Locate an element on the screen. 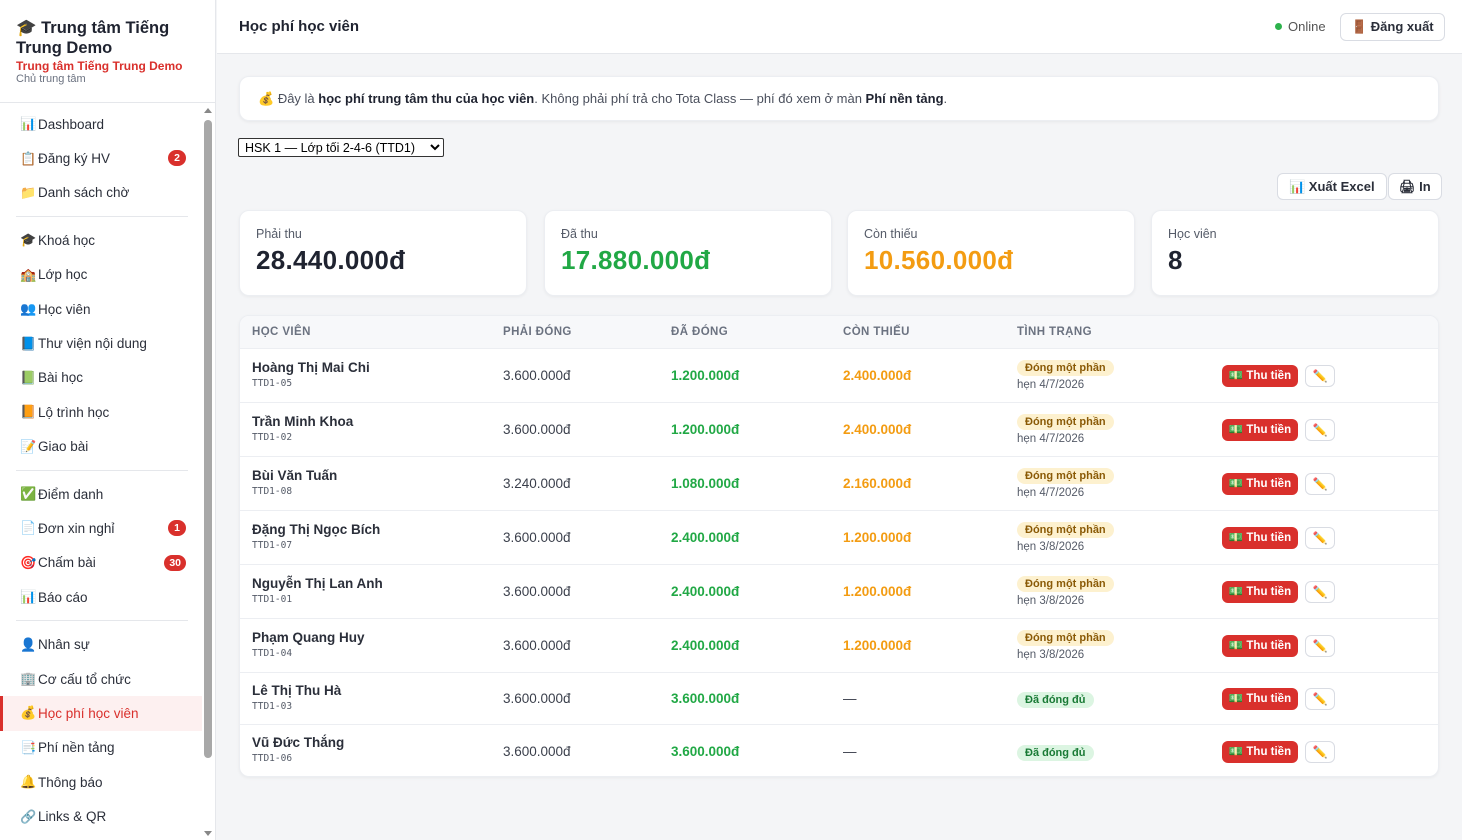  sidebar-item: 📗 Bài học is located at coordinates (101, 378).